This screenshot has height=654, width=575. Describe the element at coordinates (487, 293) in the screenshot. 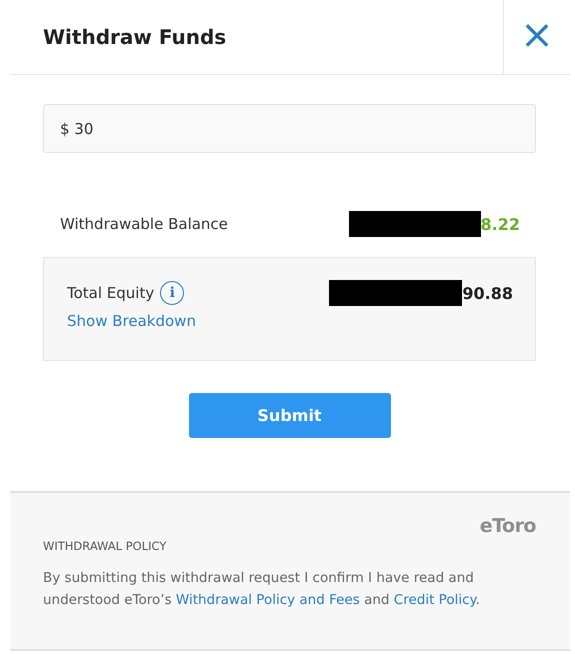

I see `equity-value: 90.88` at that location.